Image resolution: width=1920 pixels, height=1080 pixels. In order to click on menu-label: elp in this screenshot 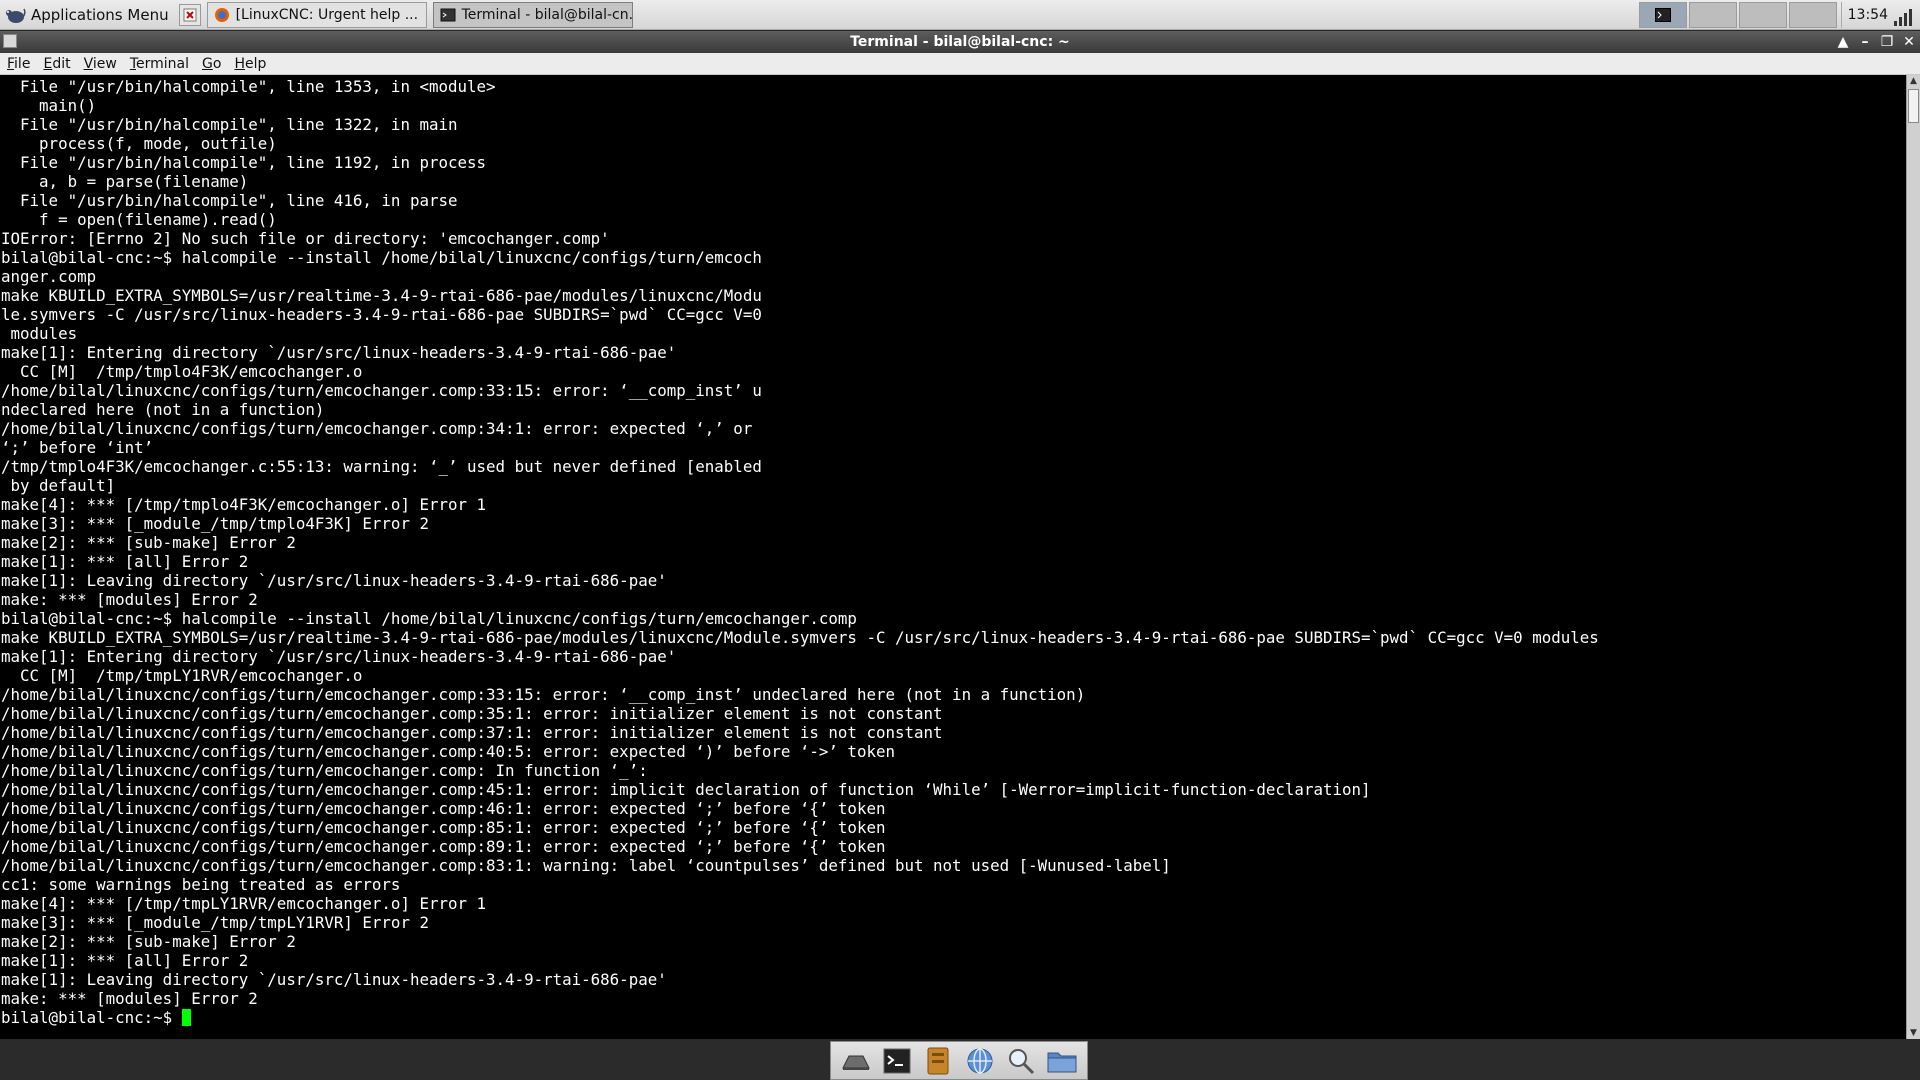, I will do `click(255, 63)`.